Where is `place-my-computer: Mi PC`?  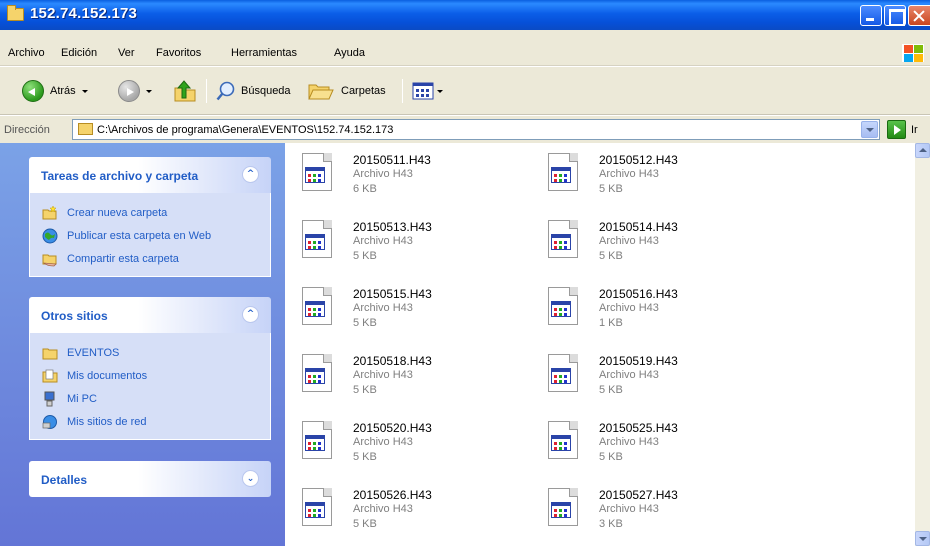
place-my-computer: Mi PC is located at coordinates (150, 398).